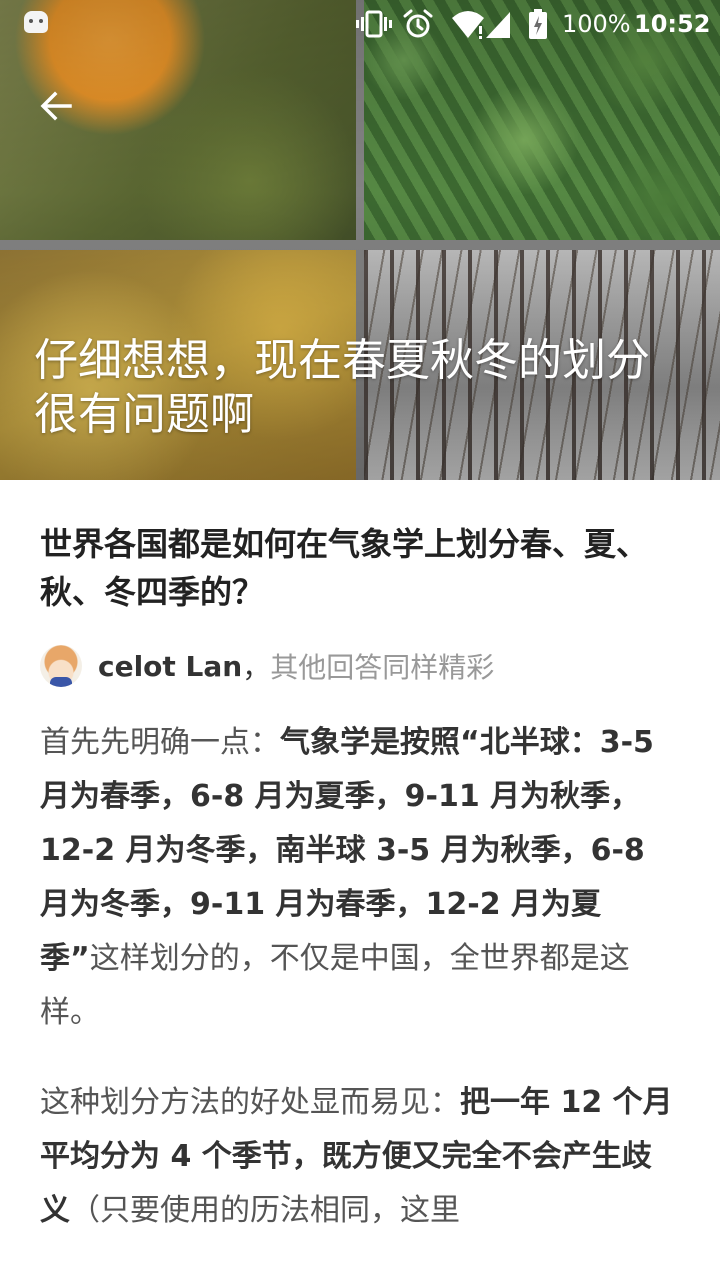  I want to click on author-row: celot Lan ， 其他回答同样精彩, so click(360, 666).